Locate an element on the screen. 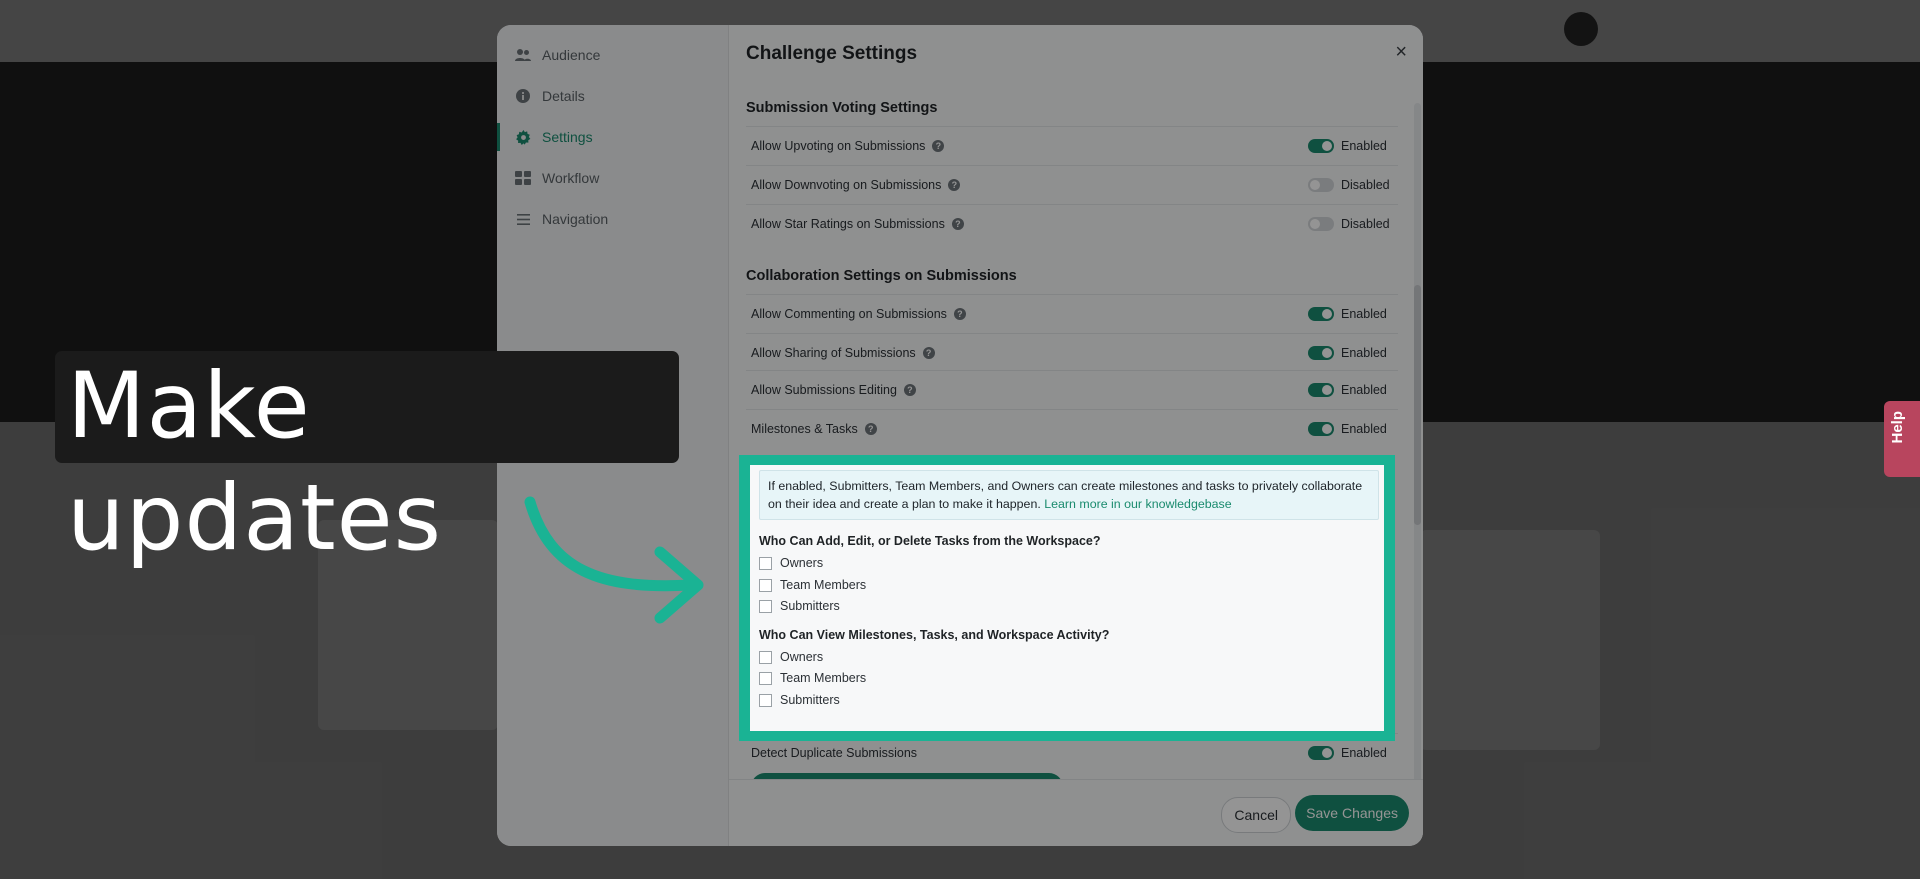  setting-label: Allow Upvoting on Submissions is located at coordinates (838, 146).